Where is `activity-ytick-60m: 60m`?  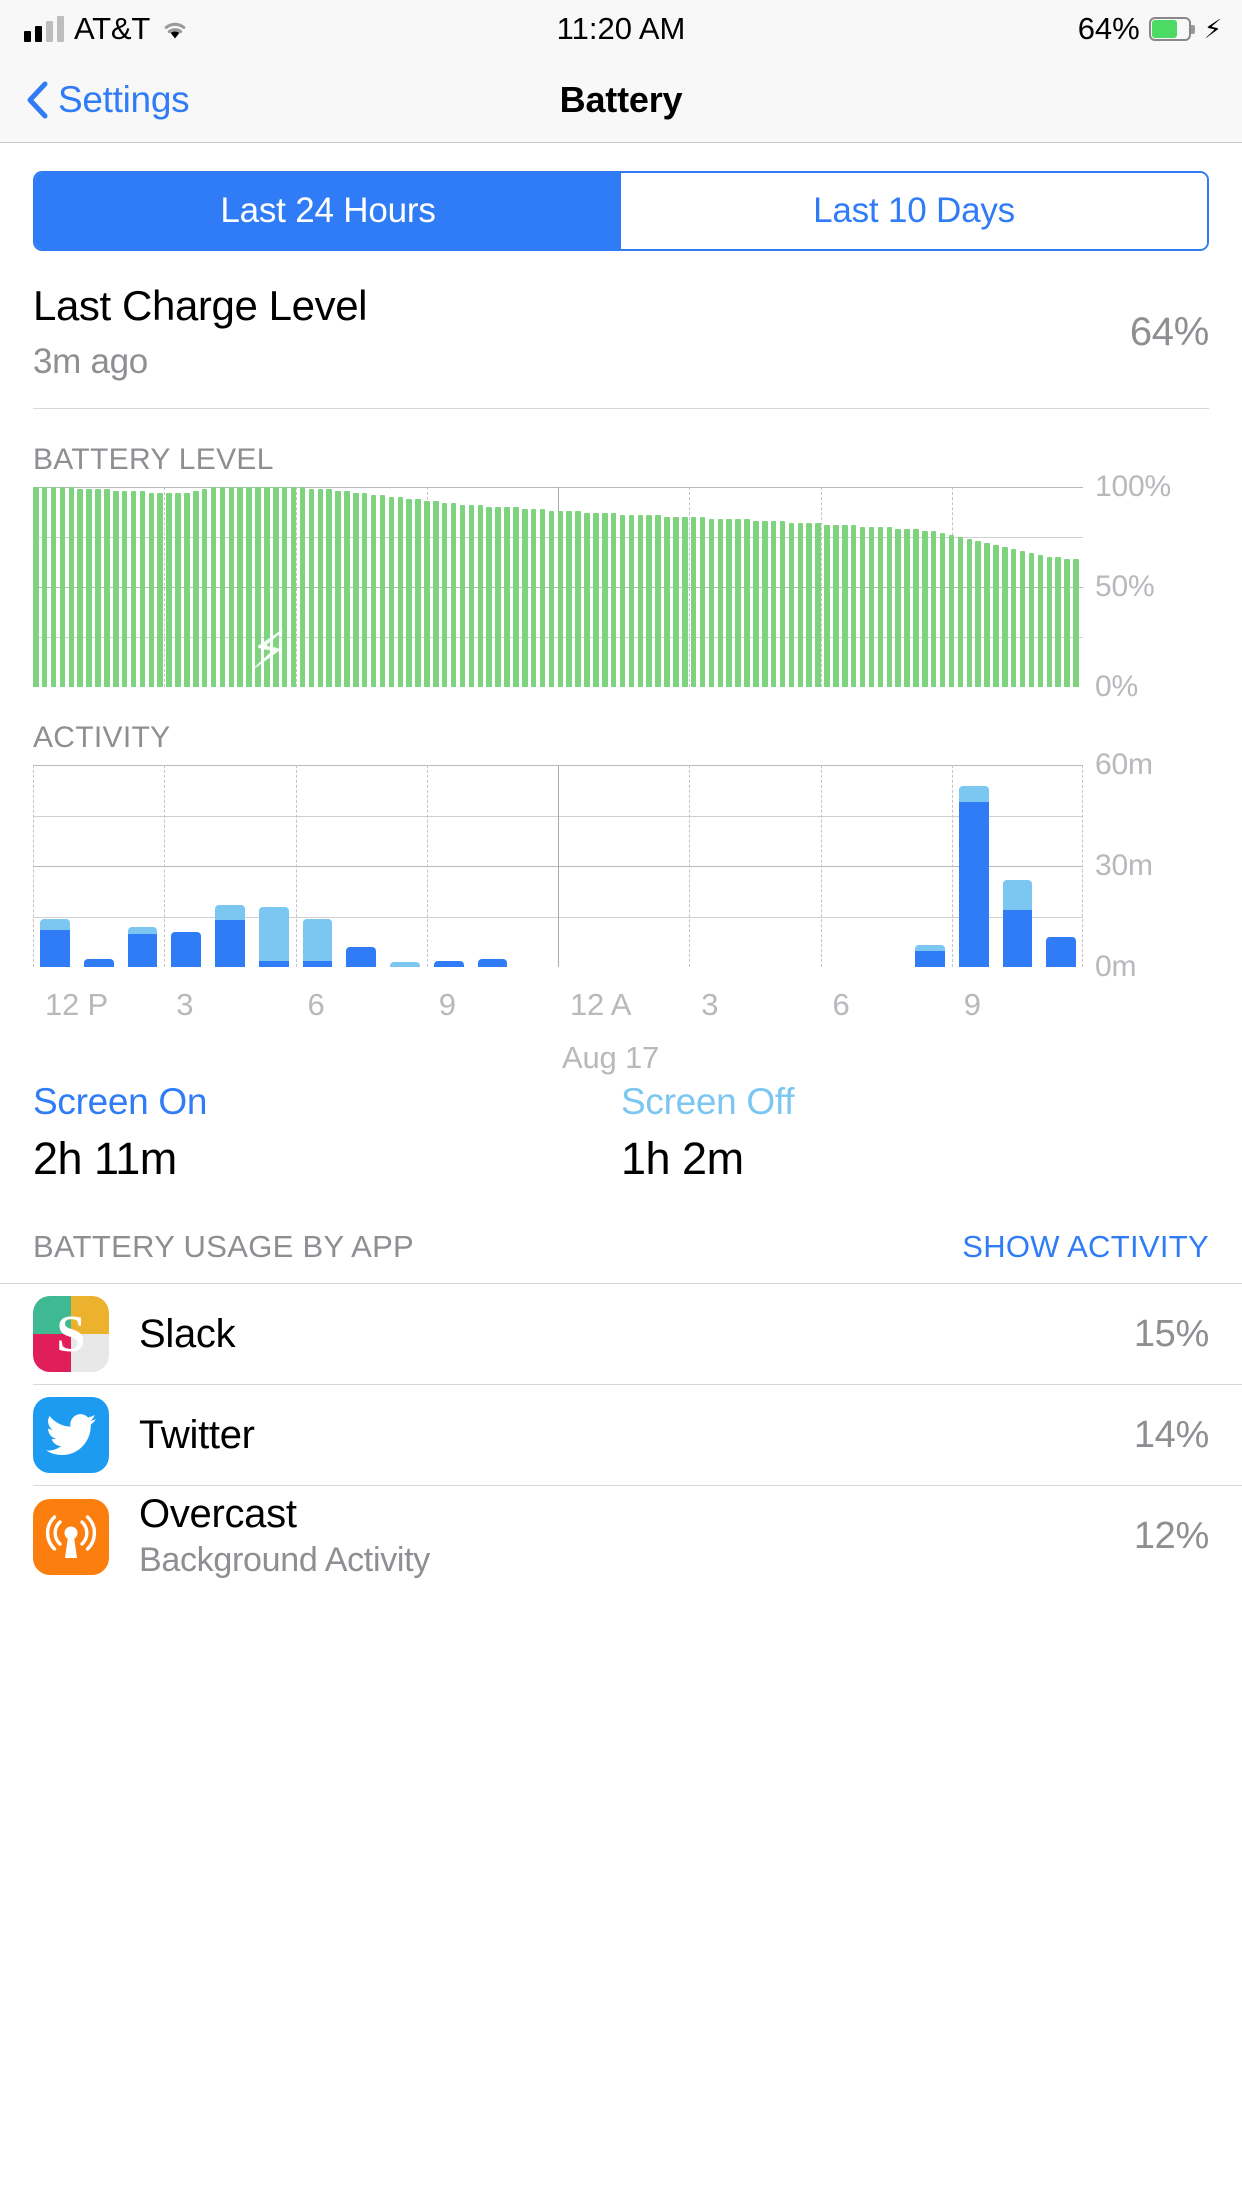
activity-ytick-60m: 60m is located at coordinates (1124, 765).